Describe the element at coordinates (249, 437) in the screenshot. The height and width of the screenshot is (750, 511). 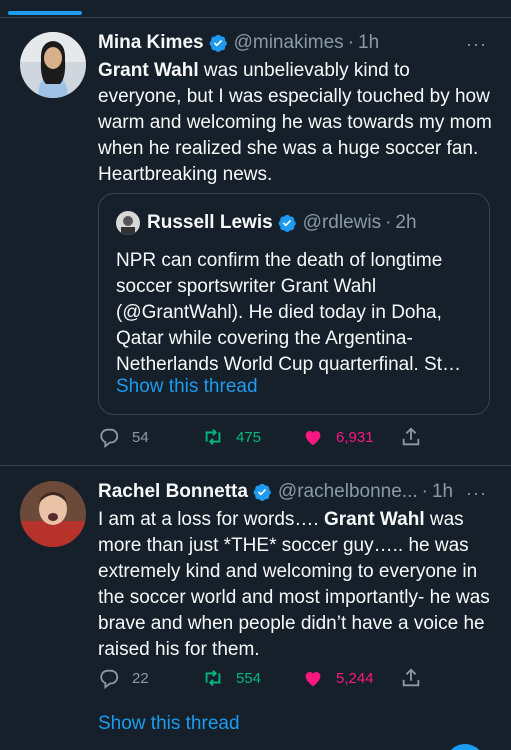
I see `retweet-count: 475` at that location.